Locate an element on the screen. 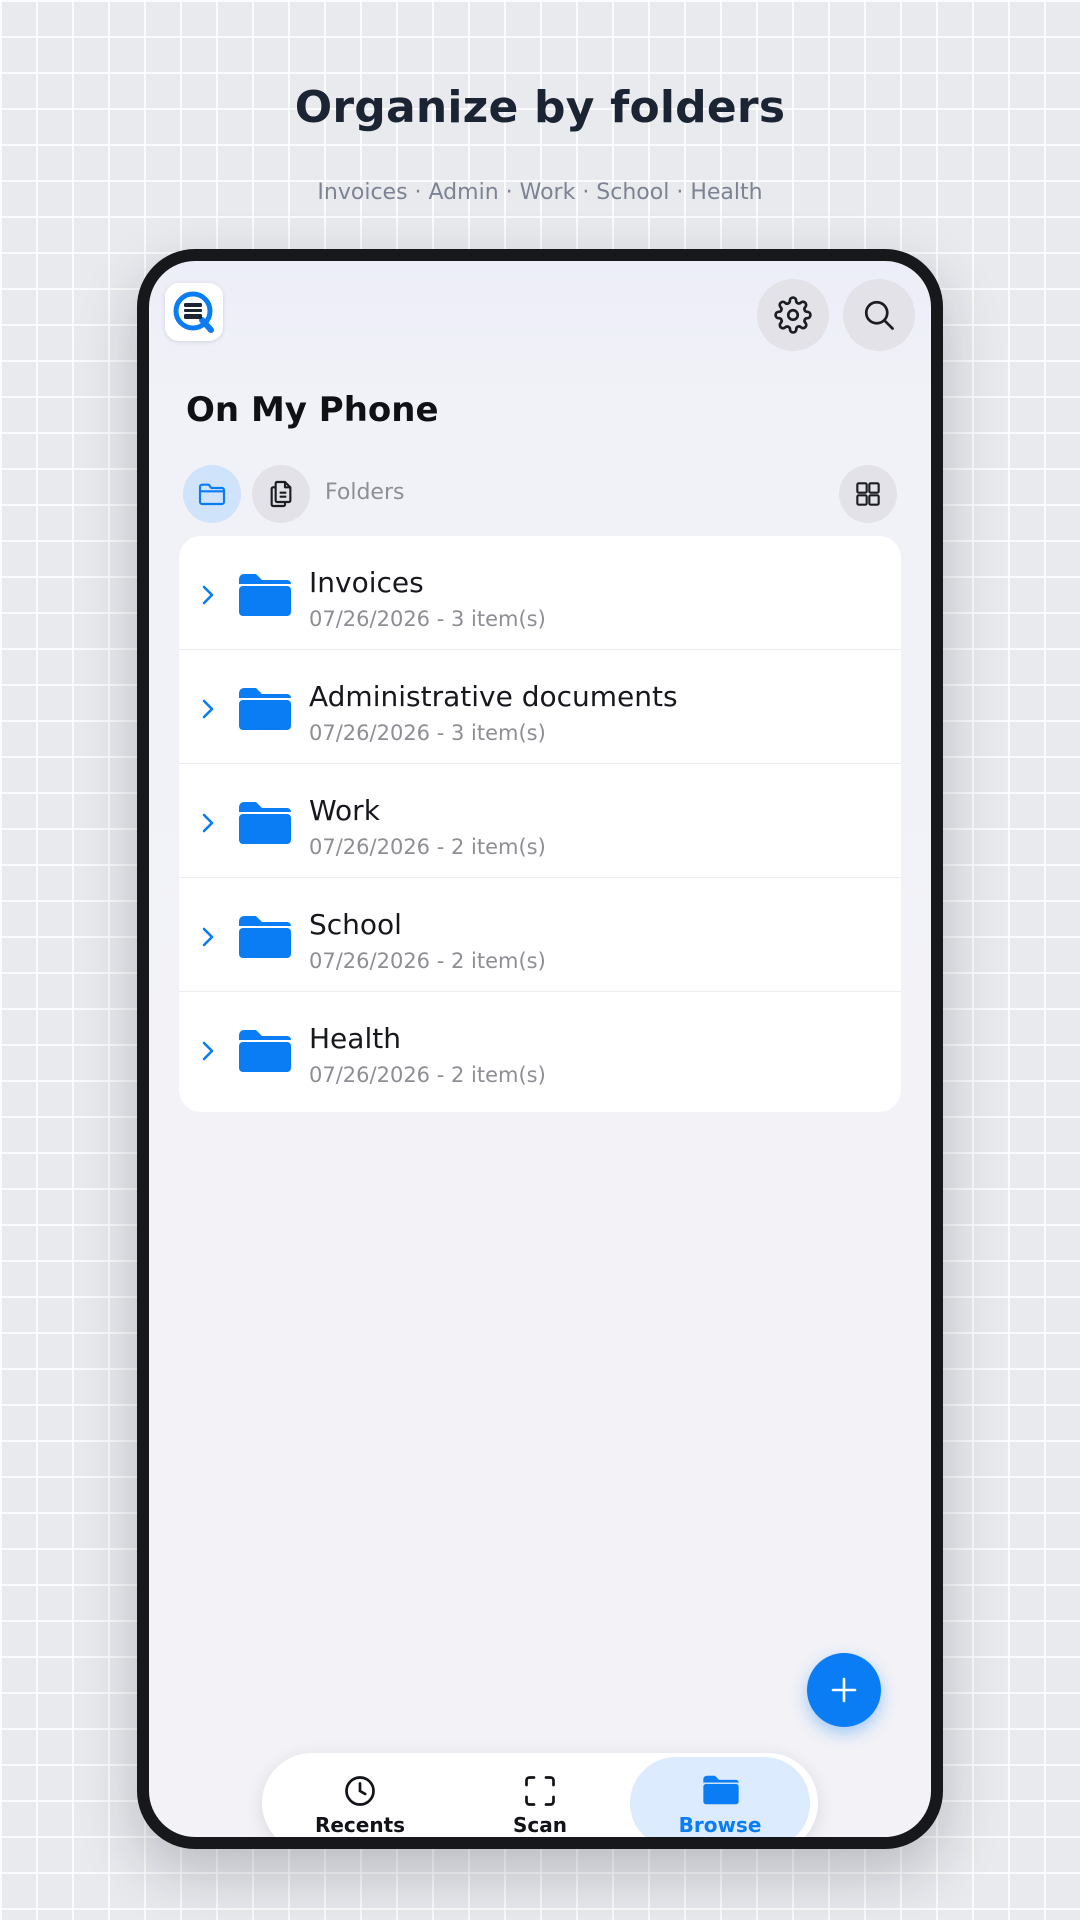 This screenshot has height=1920, width=1080. folder-name: Invoices is located at coordinates (366, 582).